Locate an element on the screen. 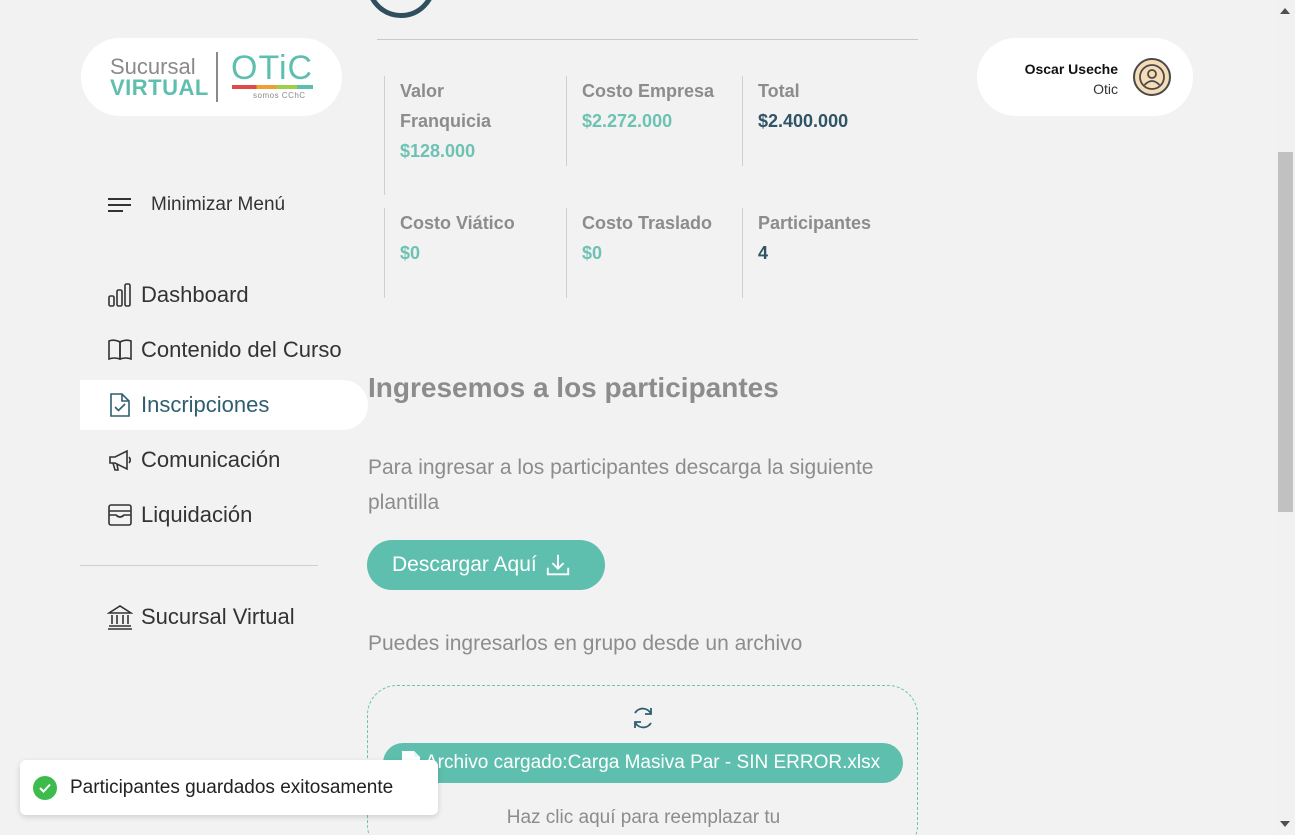  sidebar-item-comunicacion: Comunicación is located at coordinates (224, 460).